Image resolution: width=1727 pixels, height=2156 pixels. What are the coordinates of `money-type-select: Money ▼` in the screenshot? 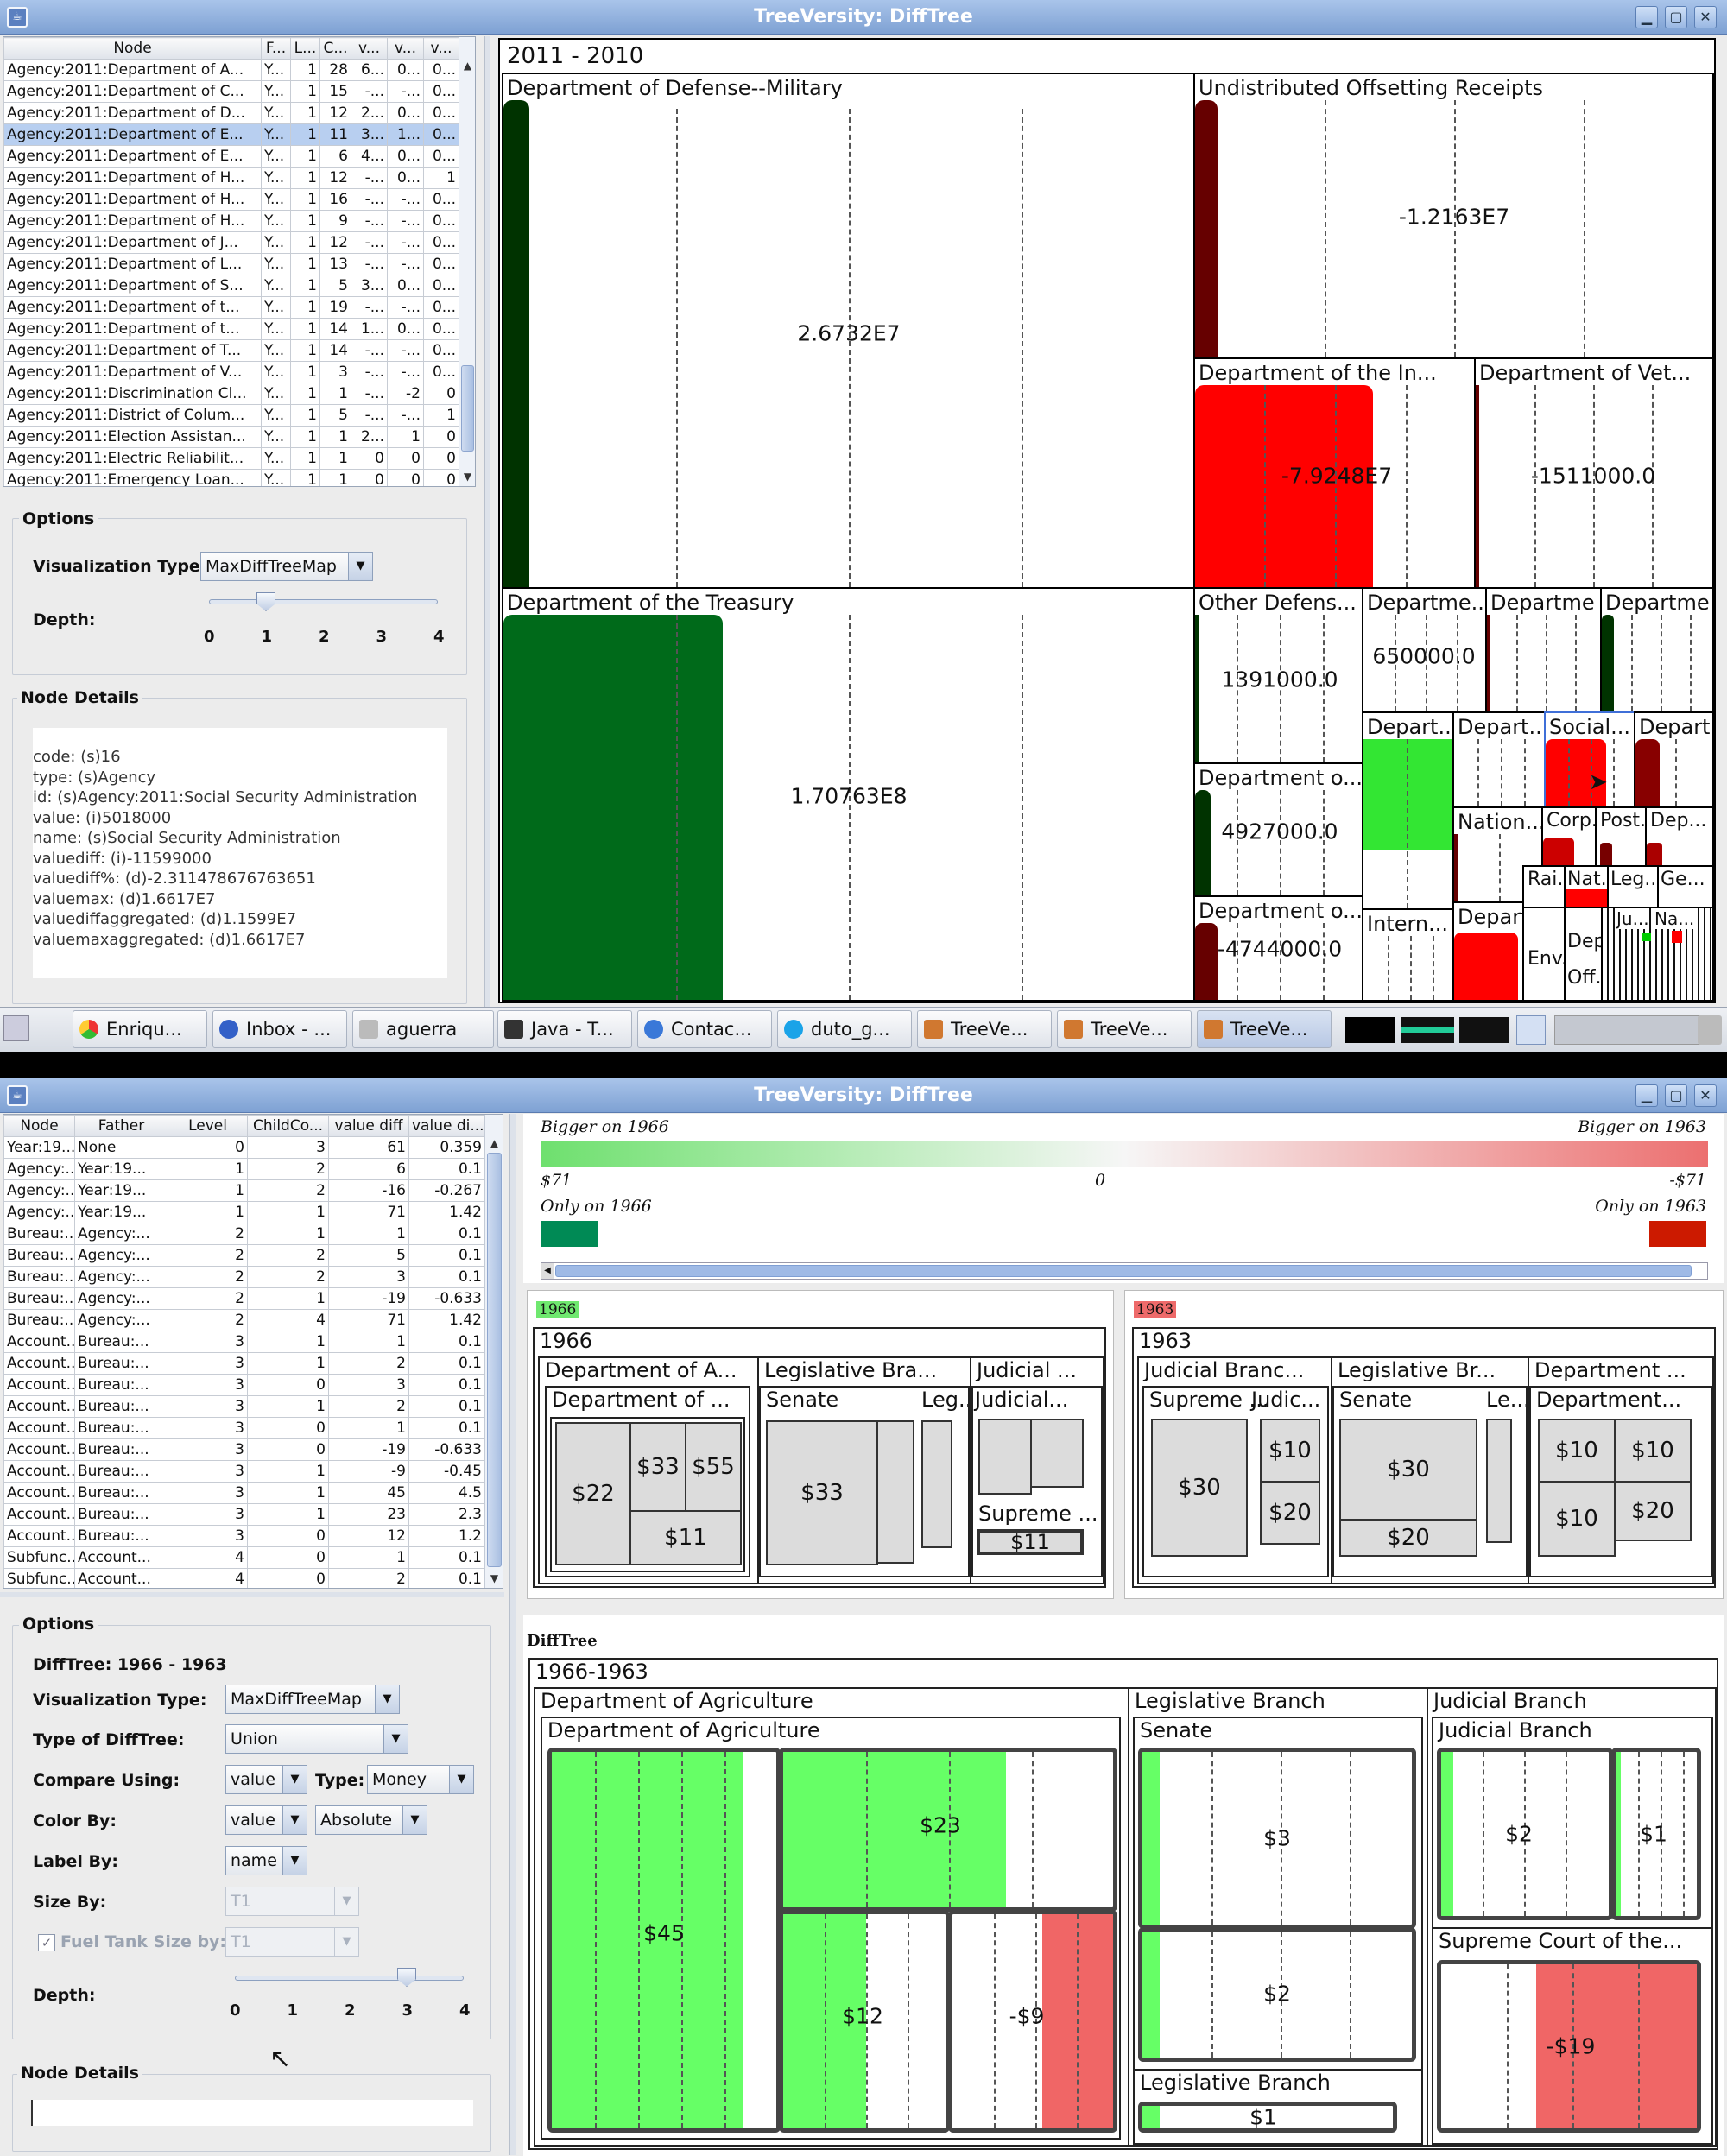 It's located at (420, 1779).